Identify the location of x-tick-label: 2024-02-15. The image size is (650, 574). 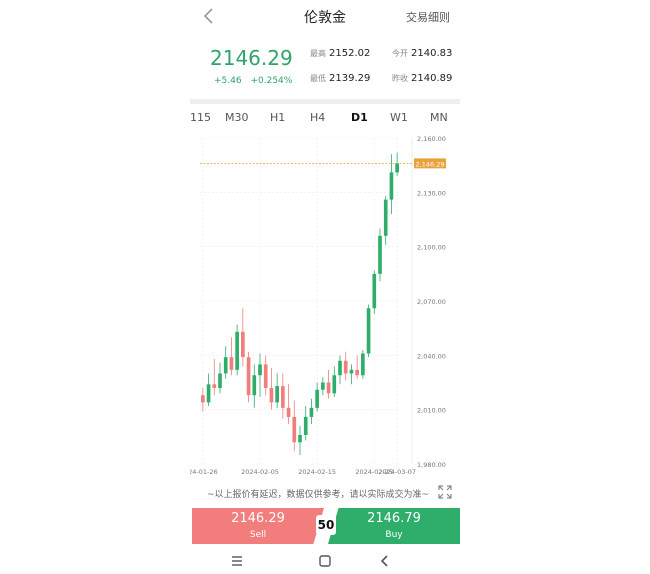
(317, 472).